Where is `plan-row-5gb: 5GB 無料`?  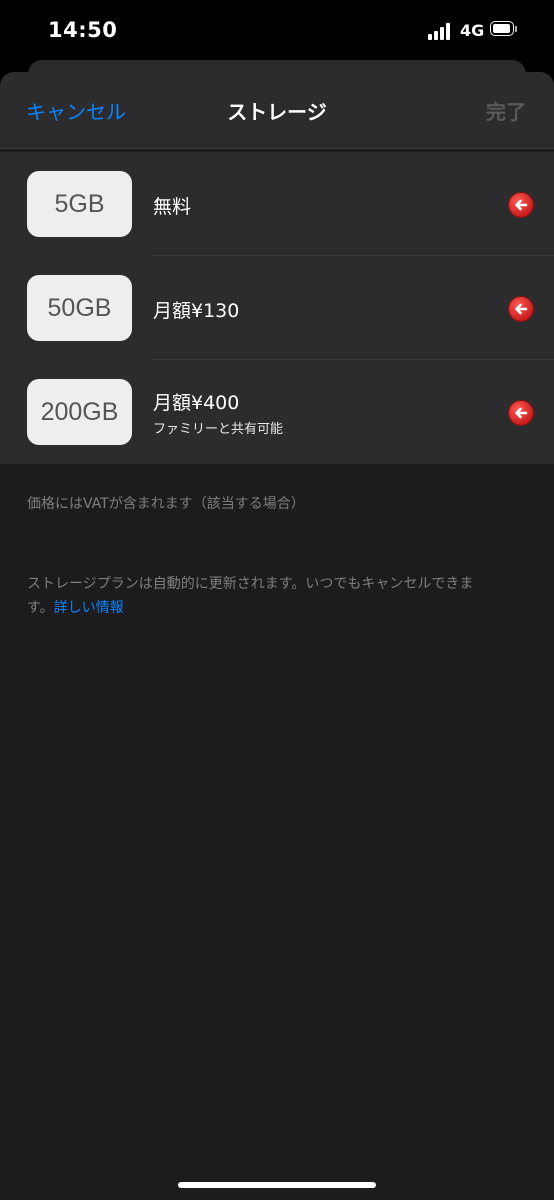 plan-row-5gb: 5GB 無料 is located at coordinates (277, 204).